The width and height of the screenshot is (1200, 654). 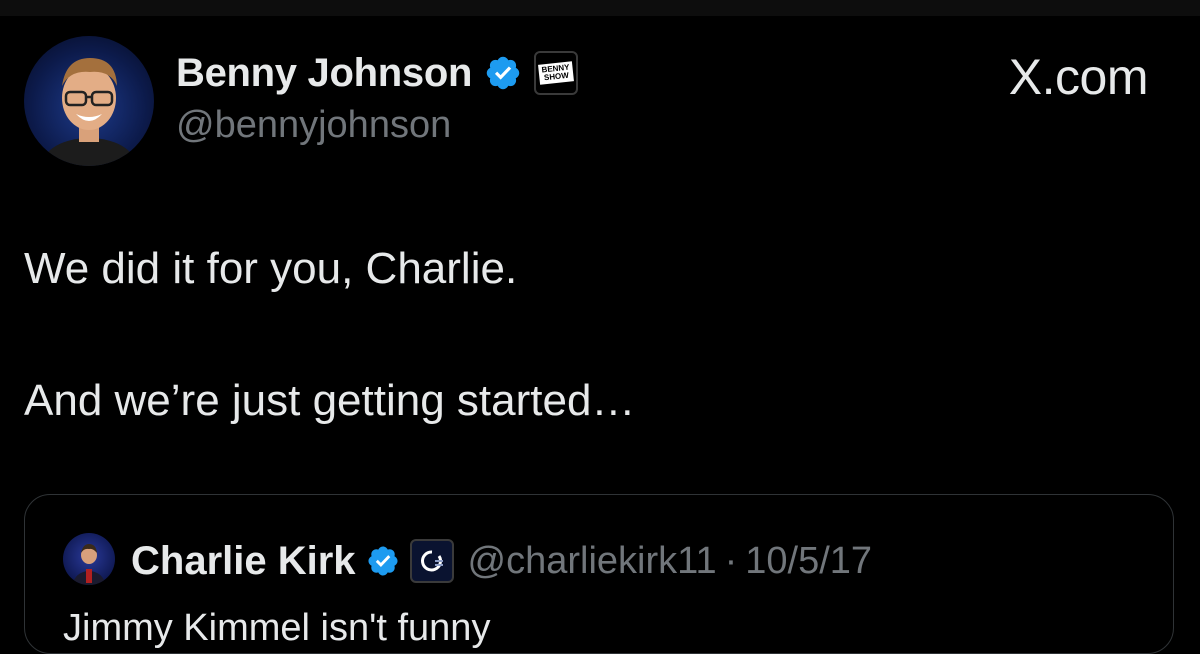 I want to click on x-com-logo: X.com, so click(x=1078, y=77).